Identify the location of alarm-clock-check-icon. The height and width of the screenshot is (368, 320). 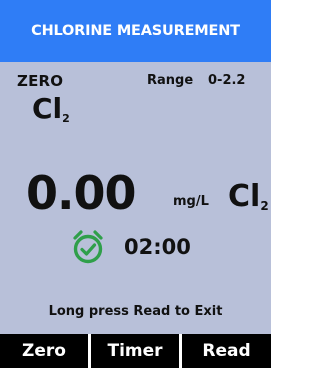
(88, 247).